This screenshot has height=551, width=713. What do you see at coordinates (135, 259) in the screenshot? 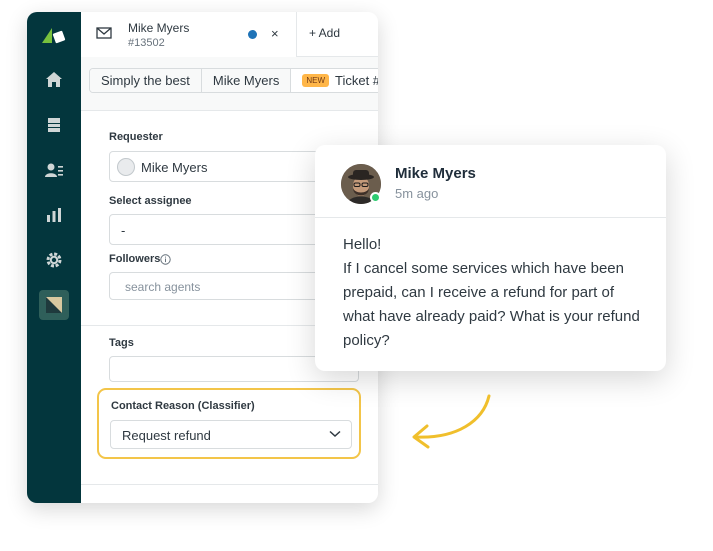
I see `followers-label: Followers` at bounding box center [135, 259].